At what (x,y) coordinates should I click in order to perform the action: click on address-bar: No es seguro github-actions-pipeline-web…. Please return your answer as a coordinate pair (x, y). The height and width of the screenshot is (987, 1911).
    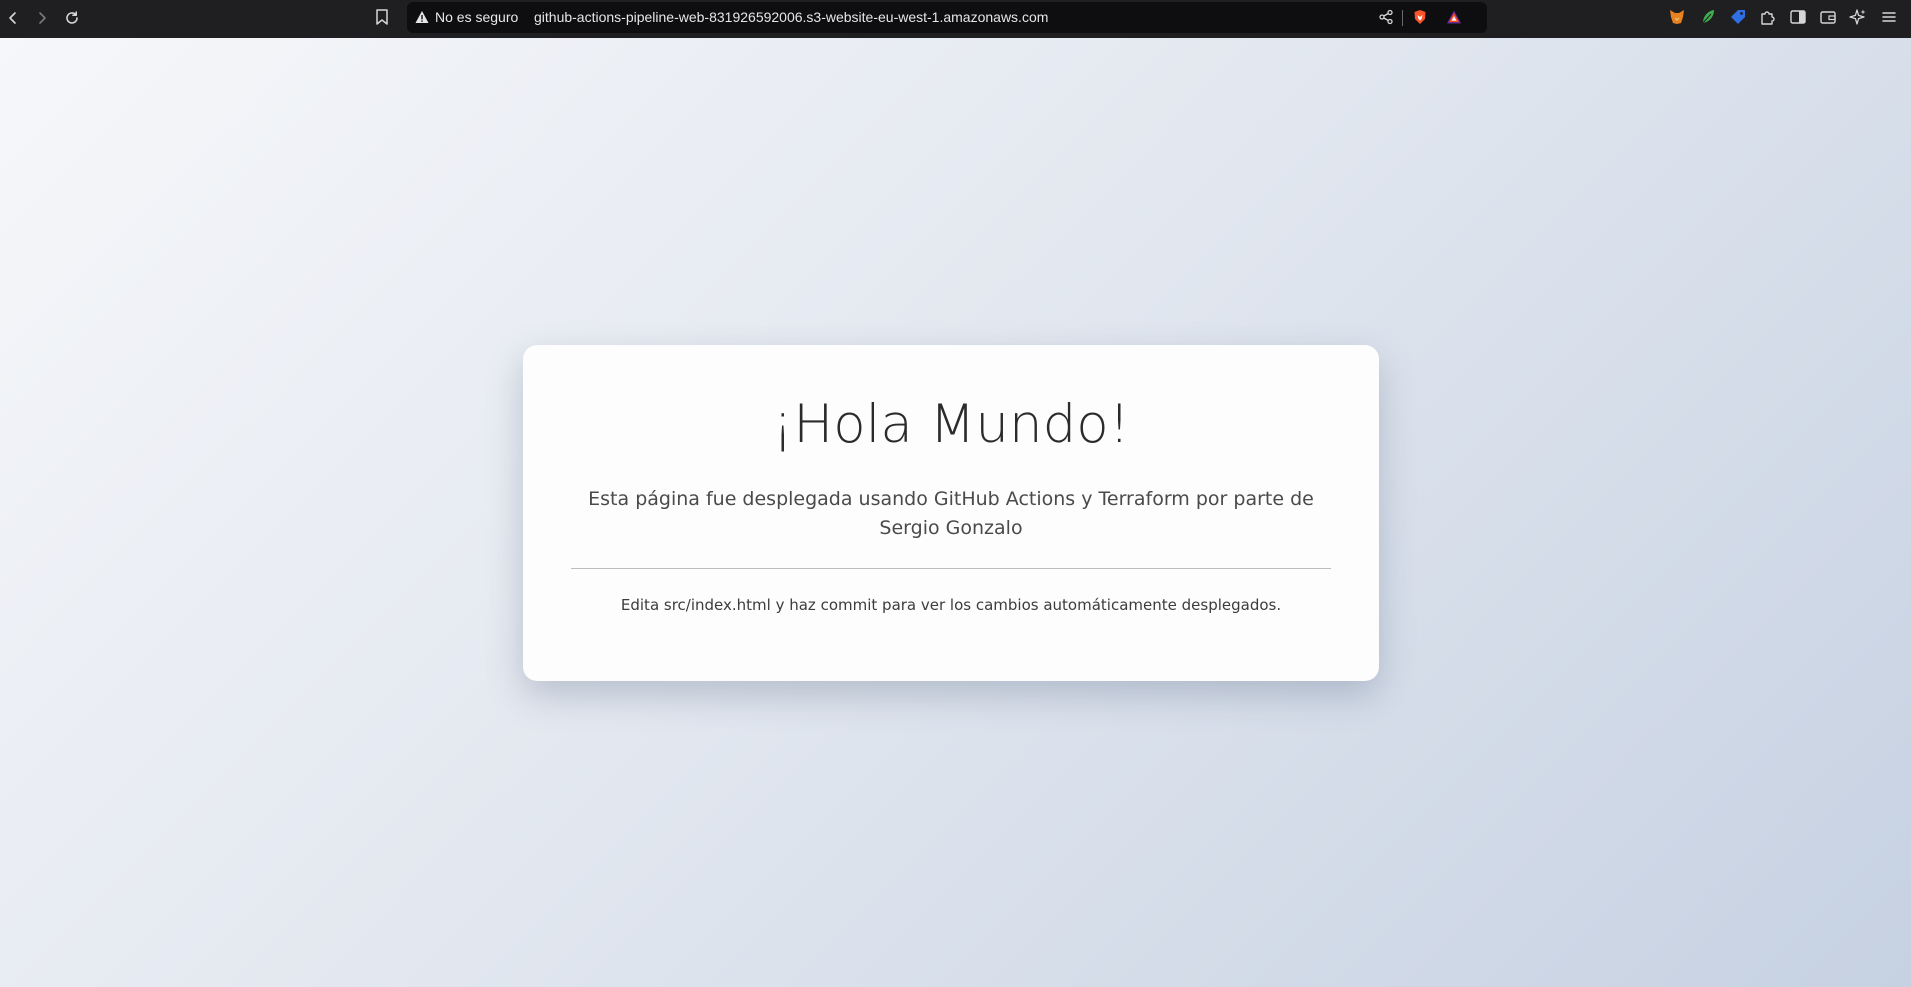
    Looking at the image, I should click on (947, 17).